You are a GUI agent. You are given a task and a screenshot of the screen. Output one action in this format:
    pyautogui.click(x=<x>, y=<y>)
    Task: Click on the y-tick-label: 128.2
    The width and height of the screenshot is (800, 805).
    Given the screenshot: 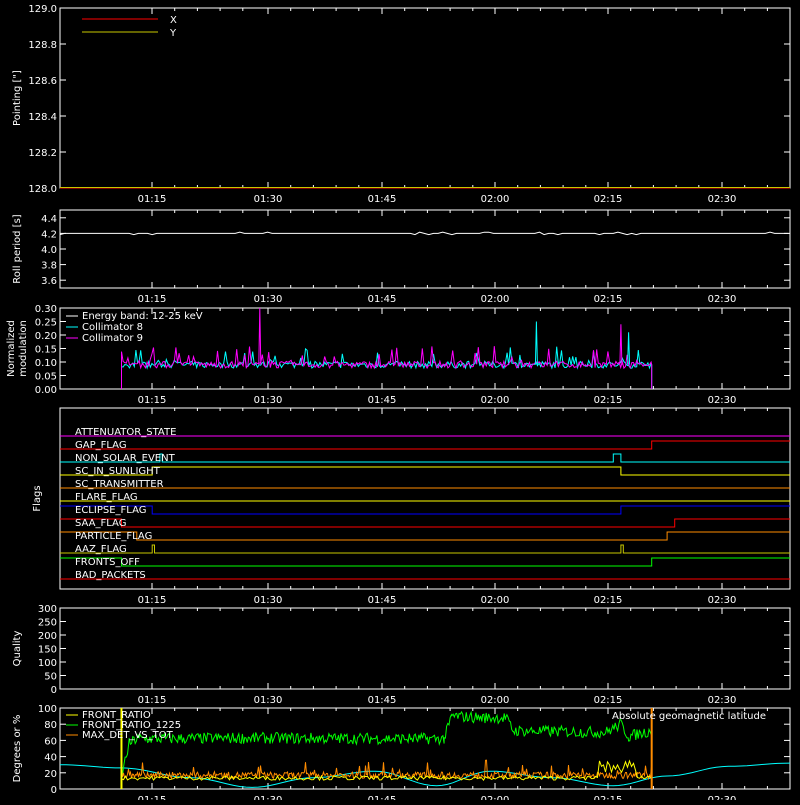 What is the action you would take?
    pyautogui.click(x=42, y=153)
    